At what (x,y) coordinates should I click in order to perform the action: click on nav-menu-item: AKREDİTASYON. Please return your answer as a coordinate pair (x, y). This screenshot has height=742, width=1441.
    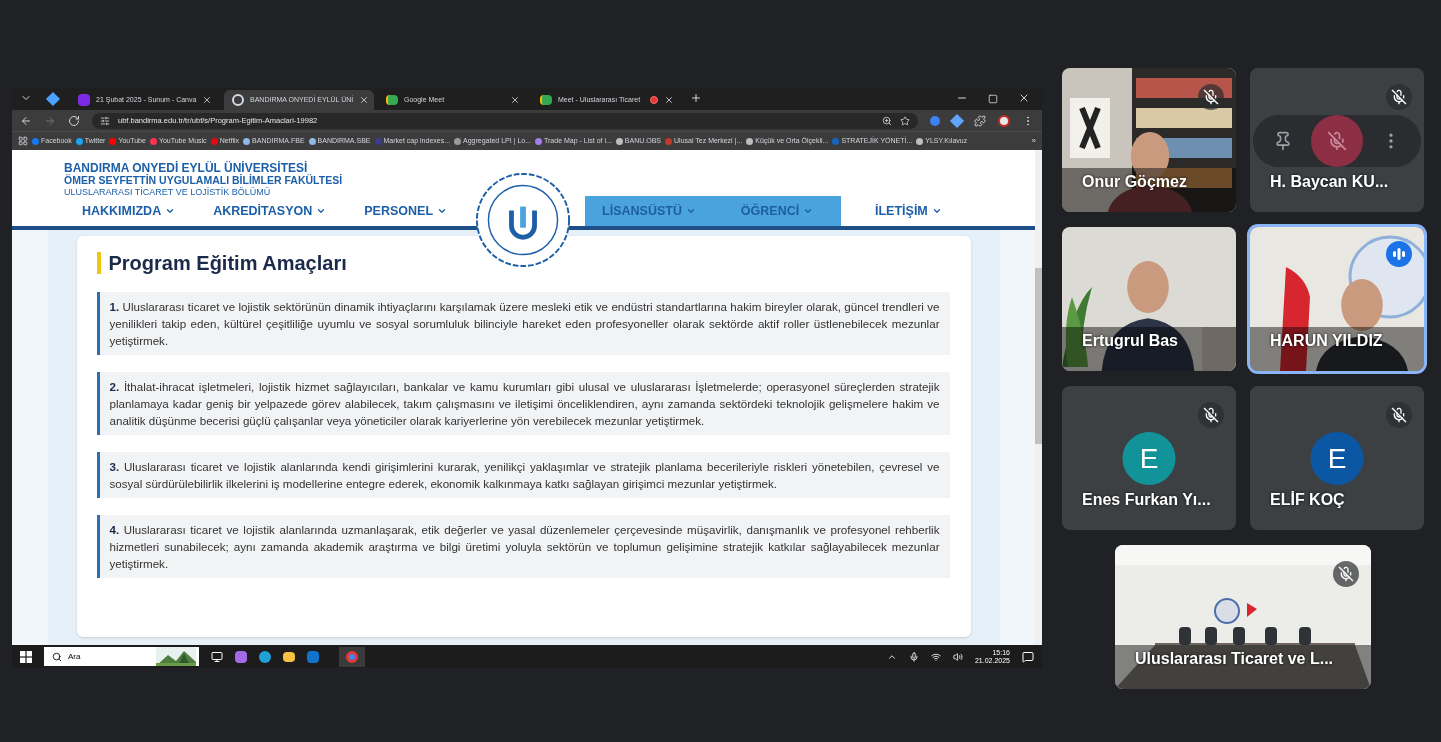
    Looking at the image, I should click on (270, 211).